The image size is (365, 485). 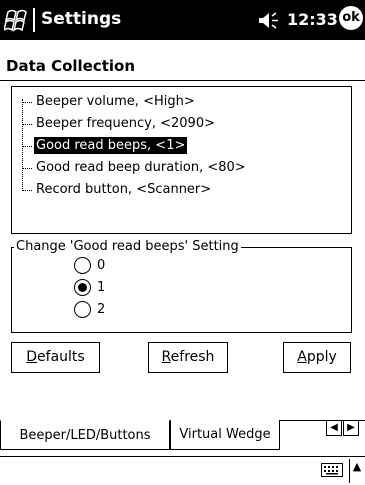 What do you see at coordinates (332, 470) in the screenshot?
I see `keyboard-icon` at bounding box center [332, 470].